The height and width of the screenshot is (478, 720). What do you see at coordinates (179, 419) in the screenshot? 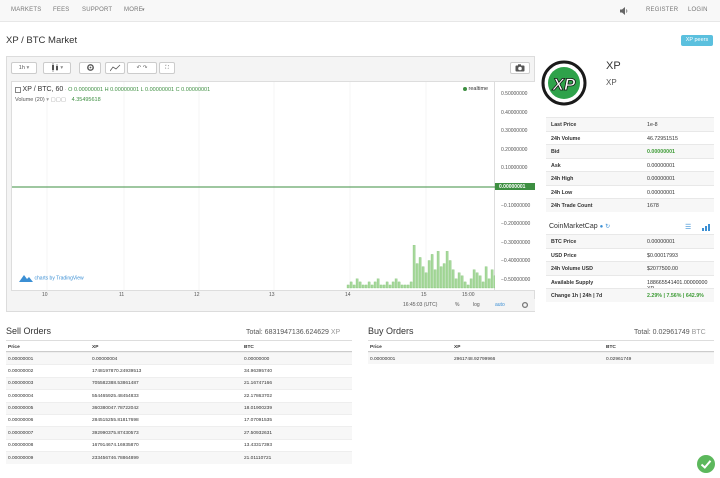
I see `table-row: 0.00000006 284515255.81817698 17.07091535` at bounding box center [179, 419].